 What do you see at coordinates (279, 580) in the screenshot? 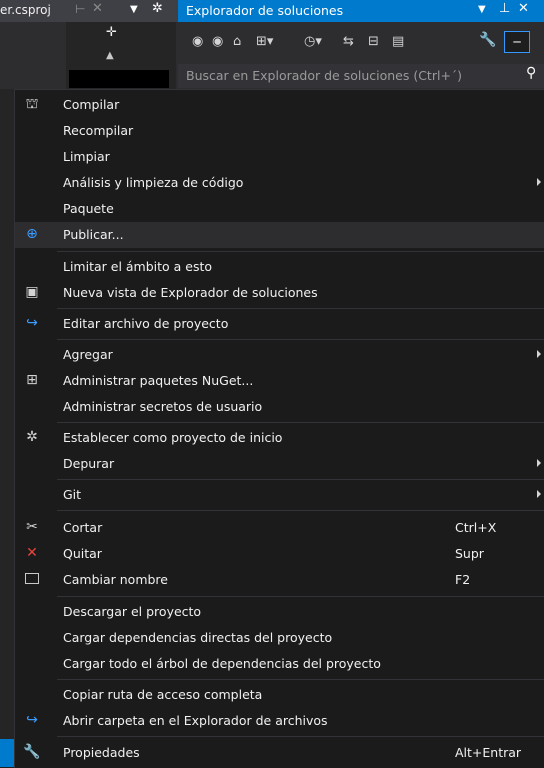
I see `menu-item-cambiar-nombre: Cambiar nombre F2` at bounding box center [279, 580].